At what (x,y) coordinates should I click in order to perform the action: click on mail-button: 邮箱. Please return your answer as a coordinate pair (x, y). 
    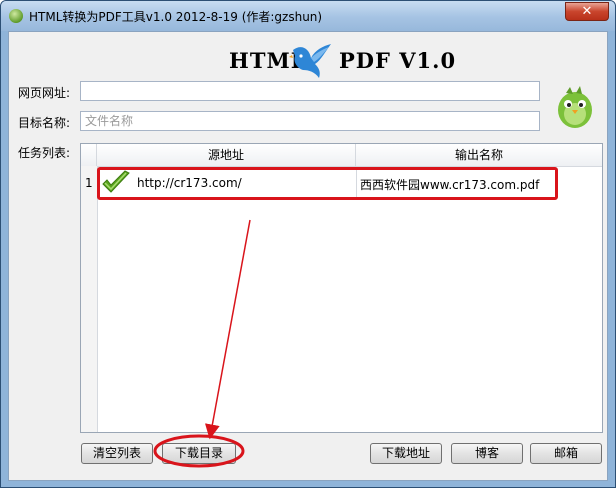
    Looking at the image, I should click on (566, 453).